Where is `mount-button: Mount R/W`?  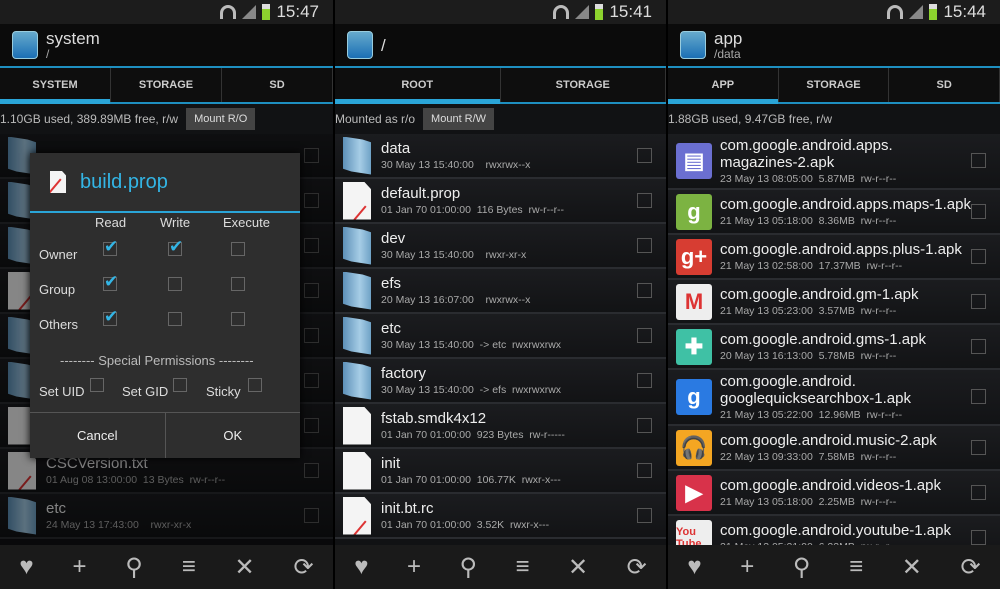
mount-button: Mount R/W is located at coordinates (459, 119).